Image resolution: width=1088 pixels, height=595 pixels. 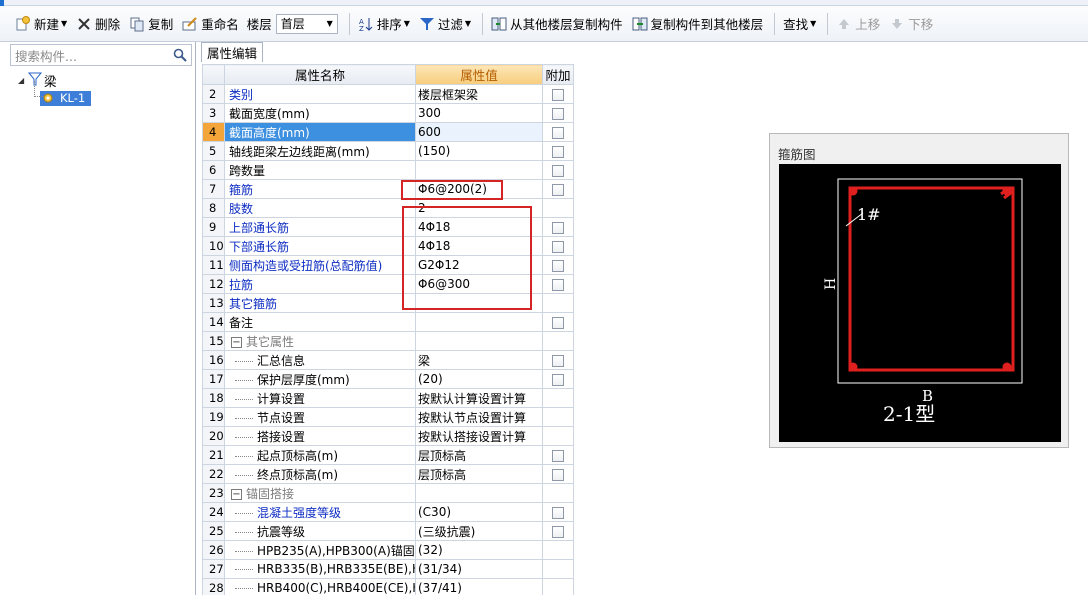 What do you see at coordinates (479, 132) in the screenshot?
I see `property-value-cell: 600` at bounding box center [479, 132].